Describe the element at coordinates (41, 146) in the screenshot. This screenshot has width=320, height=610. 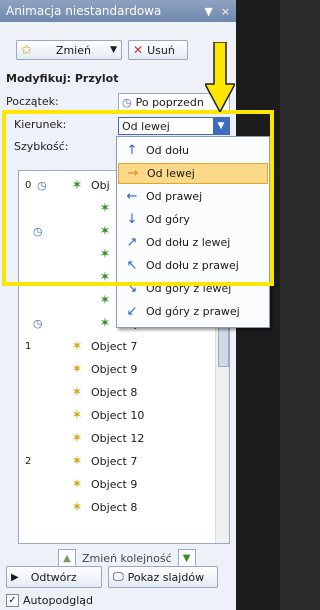
I see `speed-label: Szybkość:` at that location.